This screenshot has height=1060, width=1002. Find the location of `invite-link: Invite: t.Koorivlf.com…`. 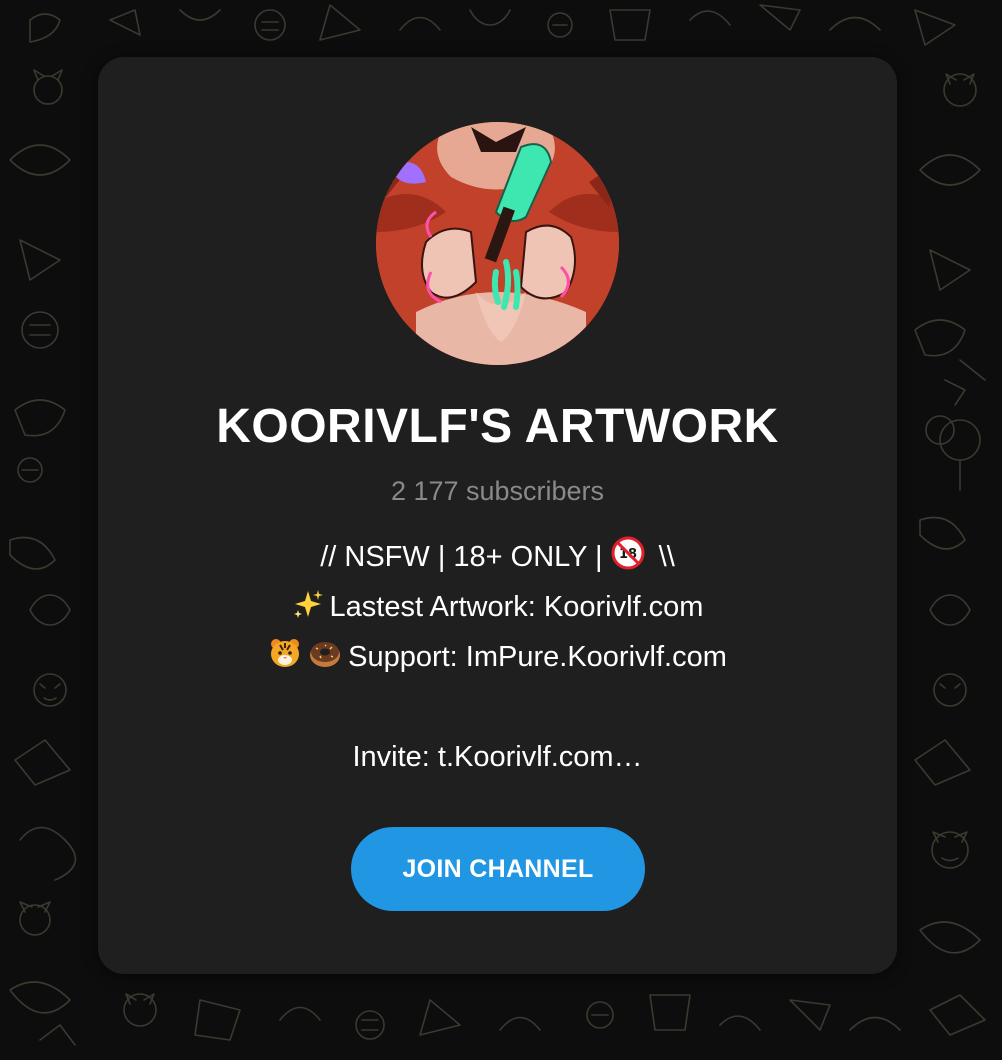

invite-link: Invite: t.Koorivlf.com… is located at coordinates (497, 757).